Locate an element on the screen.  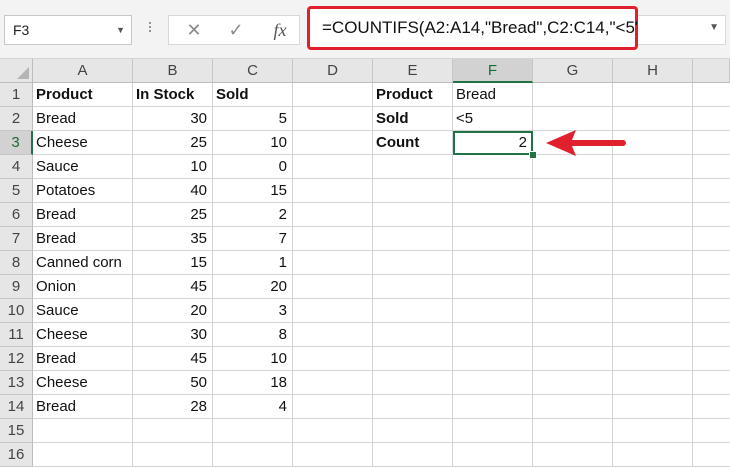
cell-h12 is located at coordinates (653, 359).